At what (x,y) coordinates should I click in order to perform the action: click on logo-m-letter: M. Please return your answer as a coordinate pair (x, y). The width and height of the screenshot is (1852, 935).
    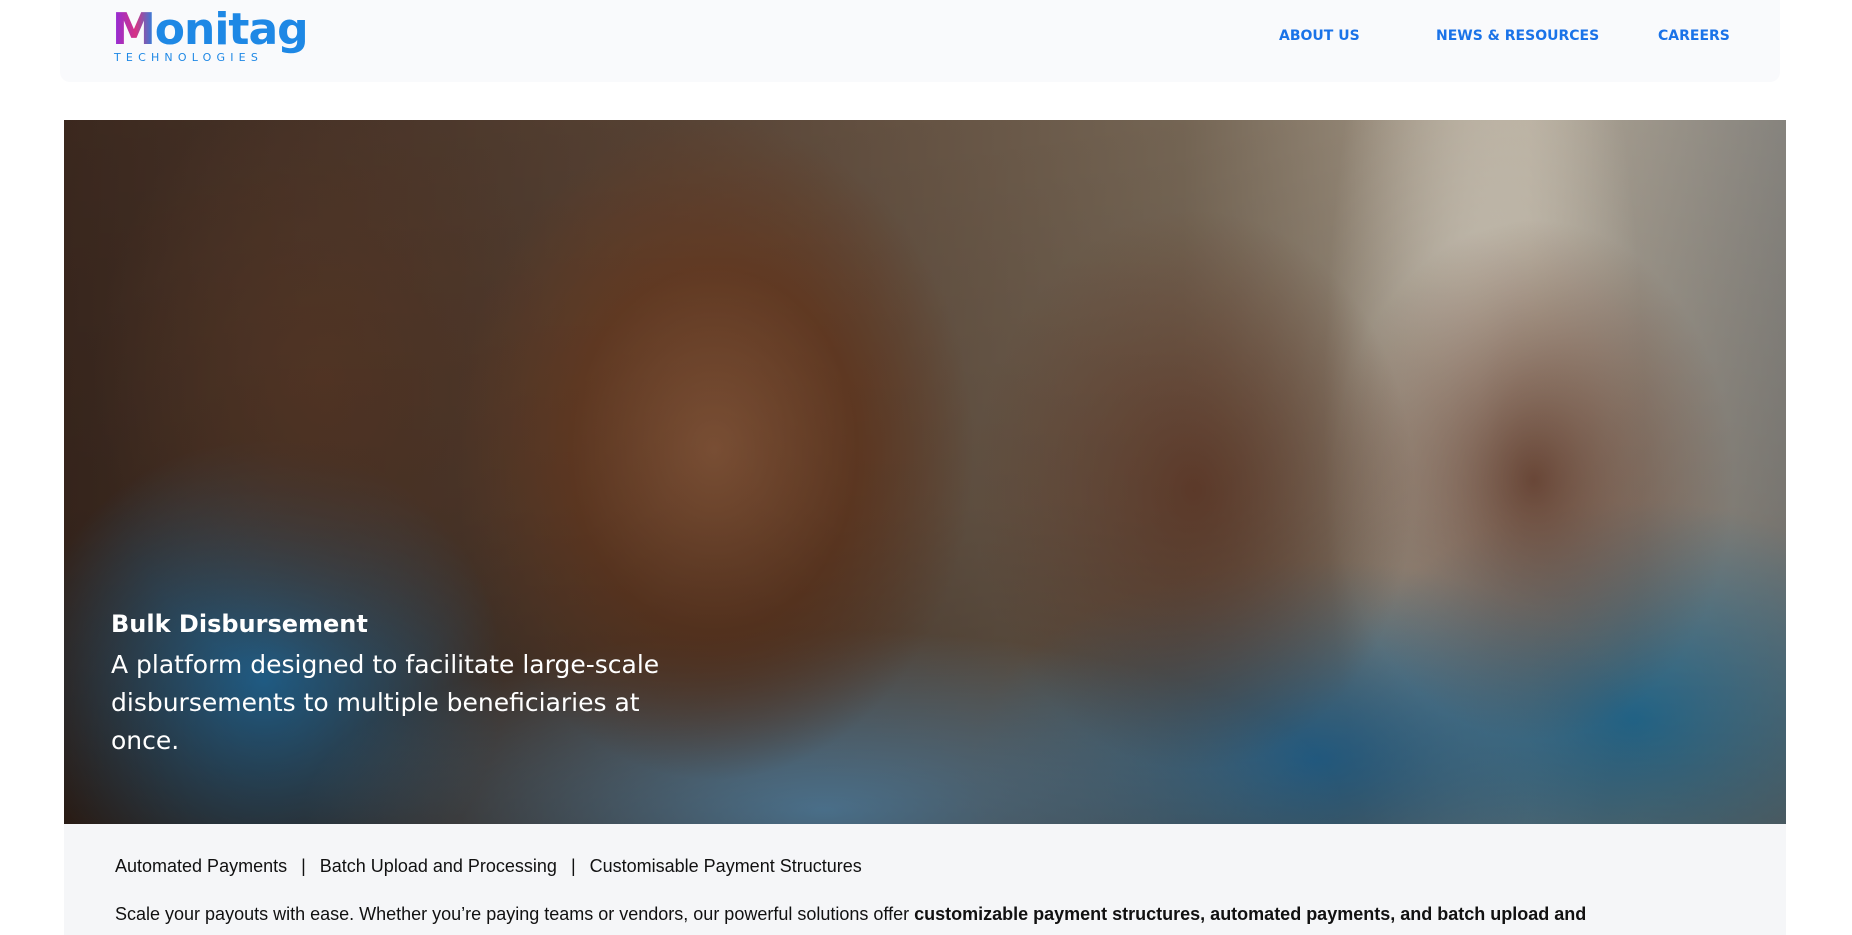
    Looking at the image, I should click on (134, 29).